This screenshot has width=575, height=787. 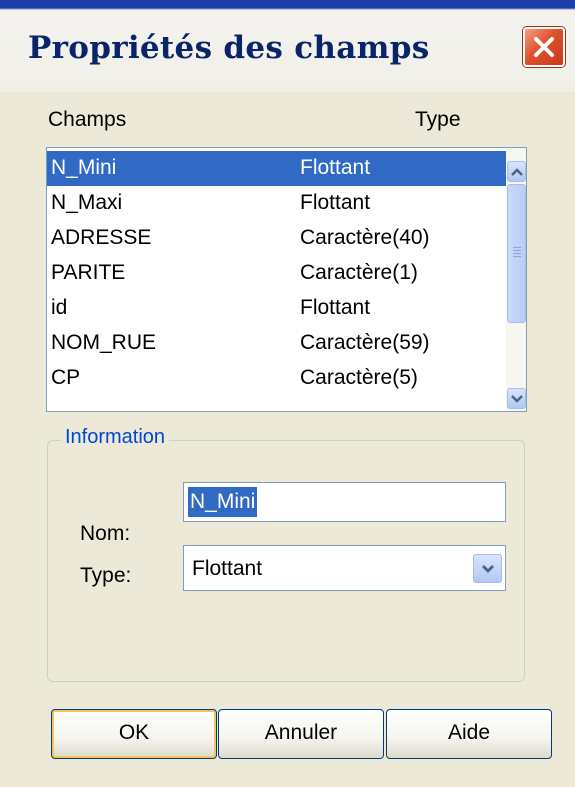 I want to click on list-item: PARITE Caractère(1), so click(x=276, y=273).